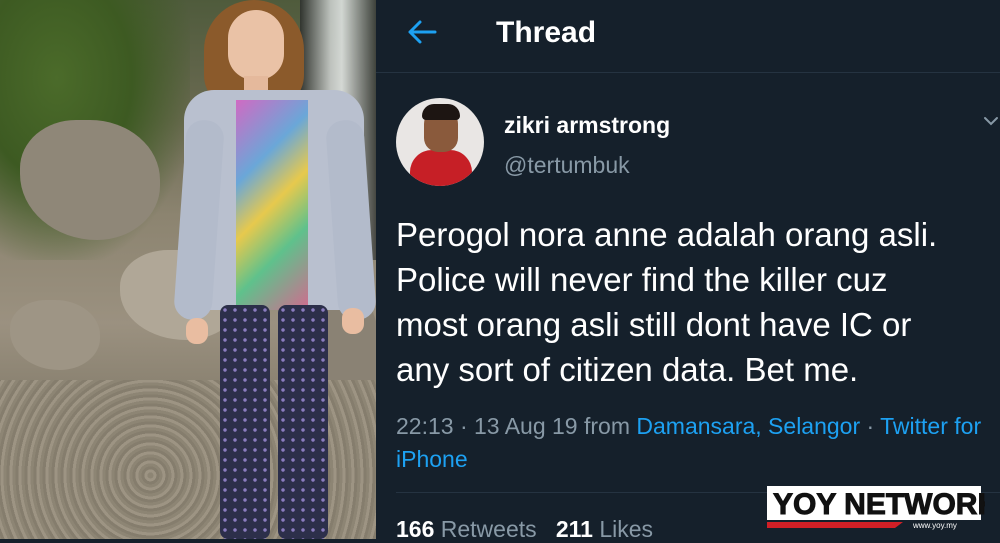  What do you see at coordinates (440, 142) in the screenshot?
I see `avatar` at bounding box center [440, 142].